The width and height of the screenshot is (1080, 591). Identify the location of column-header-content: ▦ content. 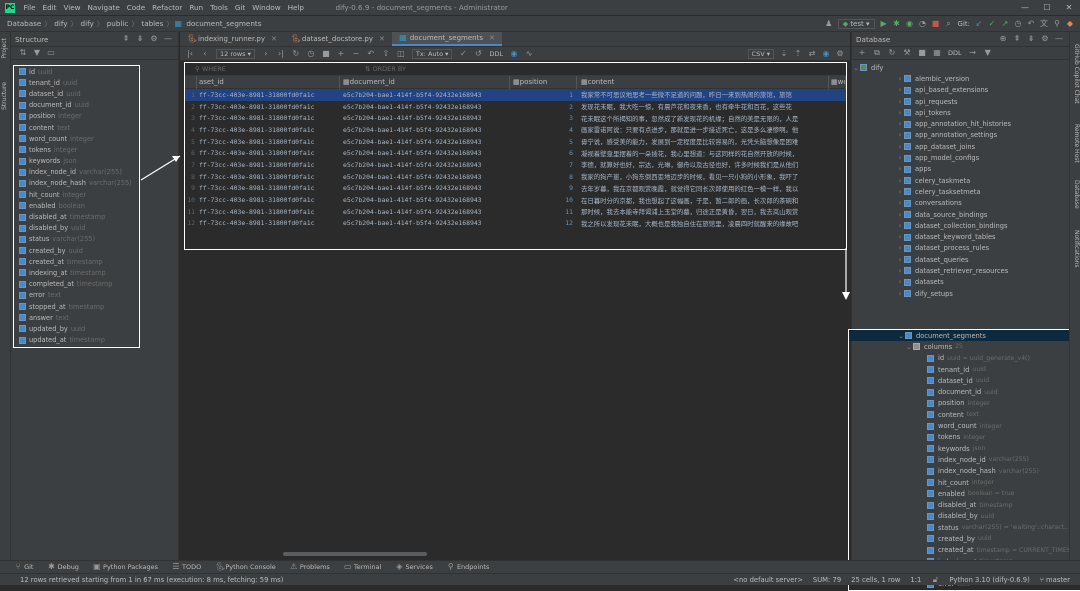
(703, 82).